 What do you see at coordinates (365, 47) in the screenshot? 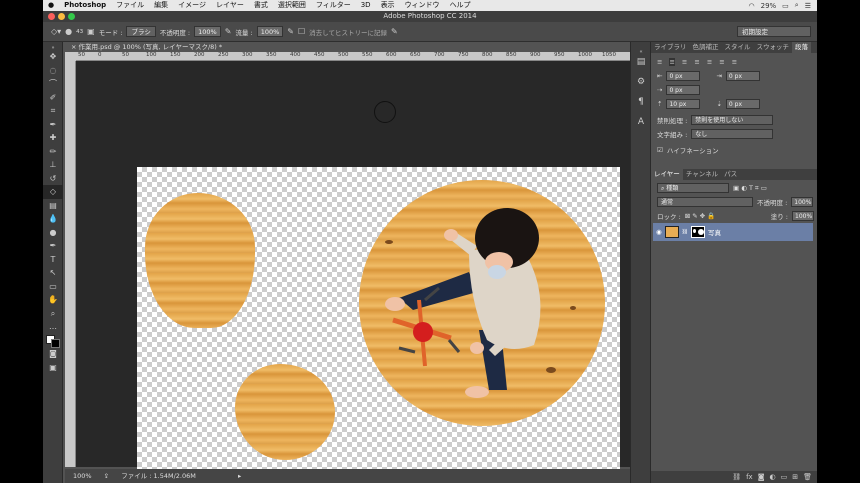
I see `document-tab: × 作業用.psd @ 100% (写真, レイヤーマスク/8) *` at bounding box center [365, 47].